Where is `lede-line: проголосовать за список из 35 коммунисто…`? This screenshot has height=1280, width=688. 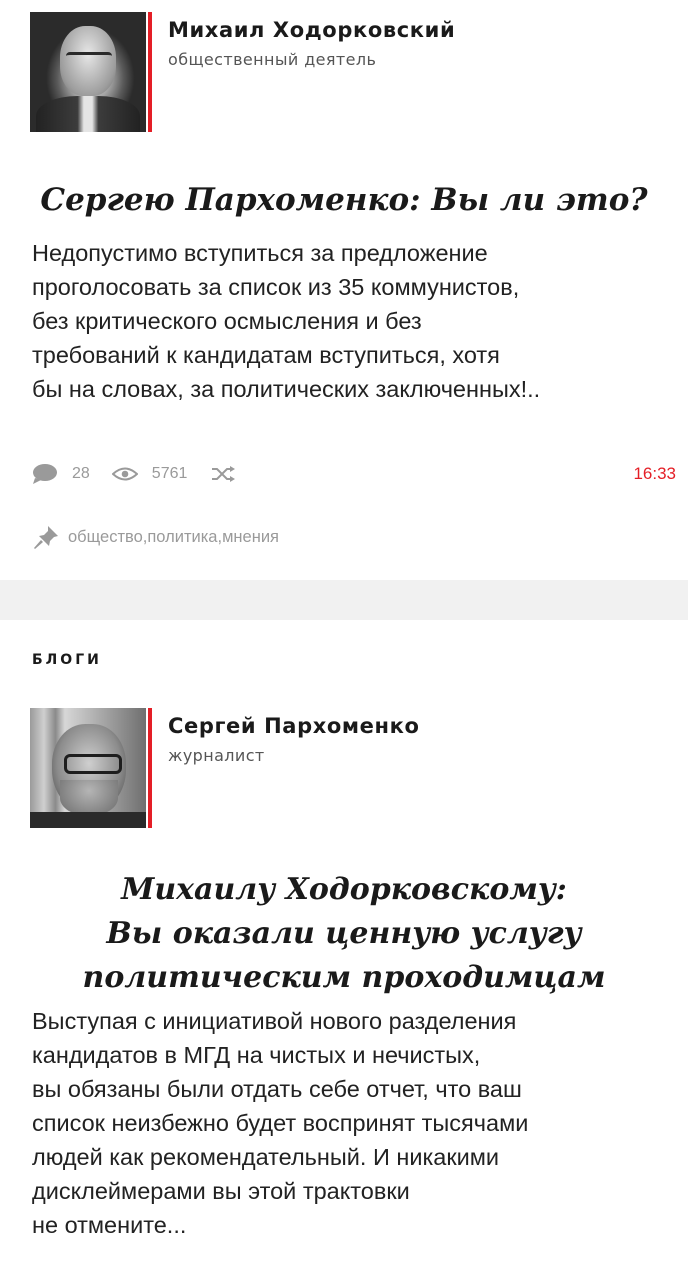 lede-line: проголосовать за список из 35 коммунисто… is located at coordinates (276, 287).